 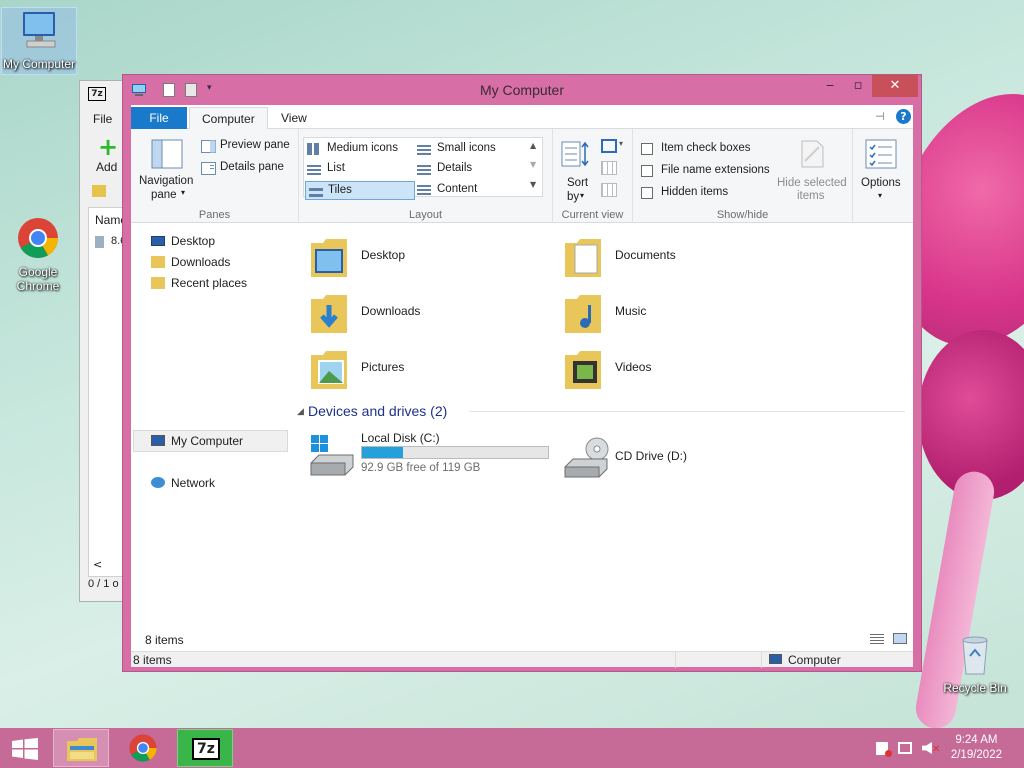 What do you see at coordinates (647, 149) in the screenshot?
I see `item-check-boxes-checkbox` at bounding box center [647, 149].